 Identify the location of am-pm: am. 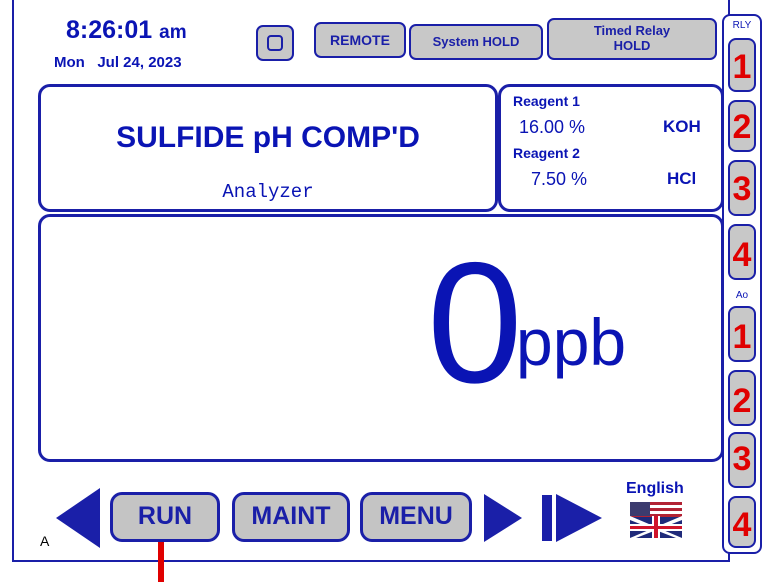
(173, 32).